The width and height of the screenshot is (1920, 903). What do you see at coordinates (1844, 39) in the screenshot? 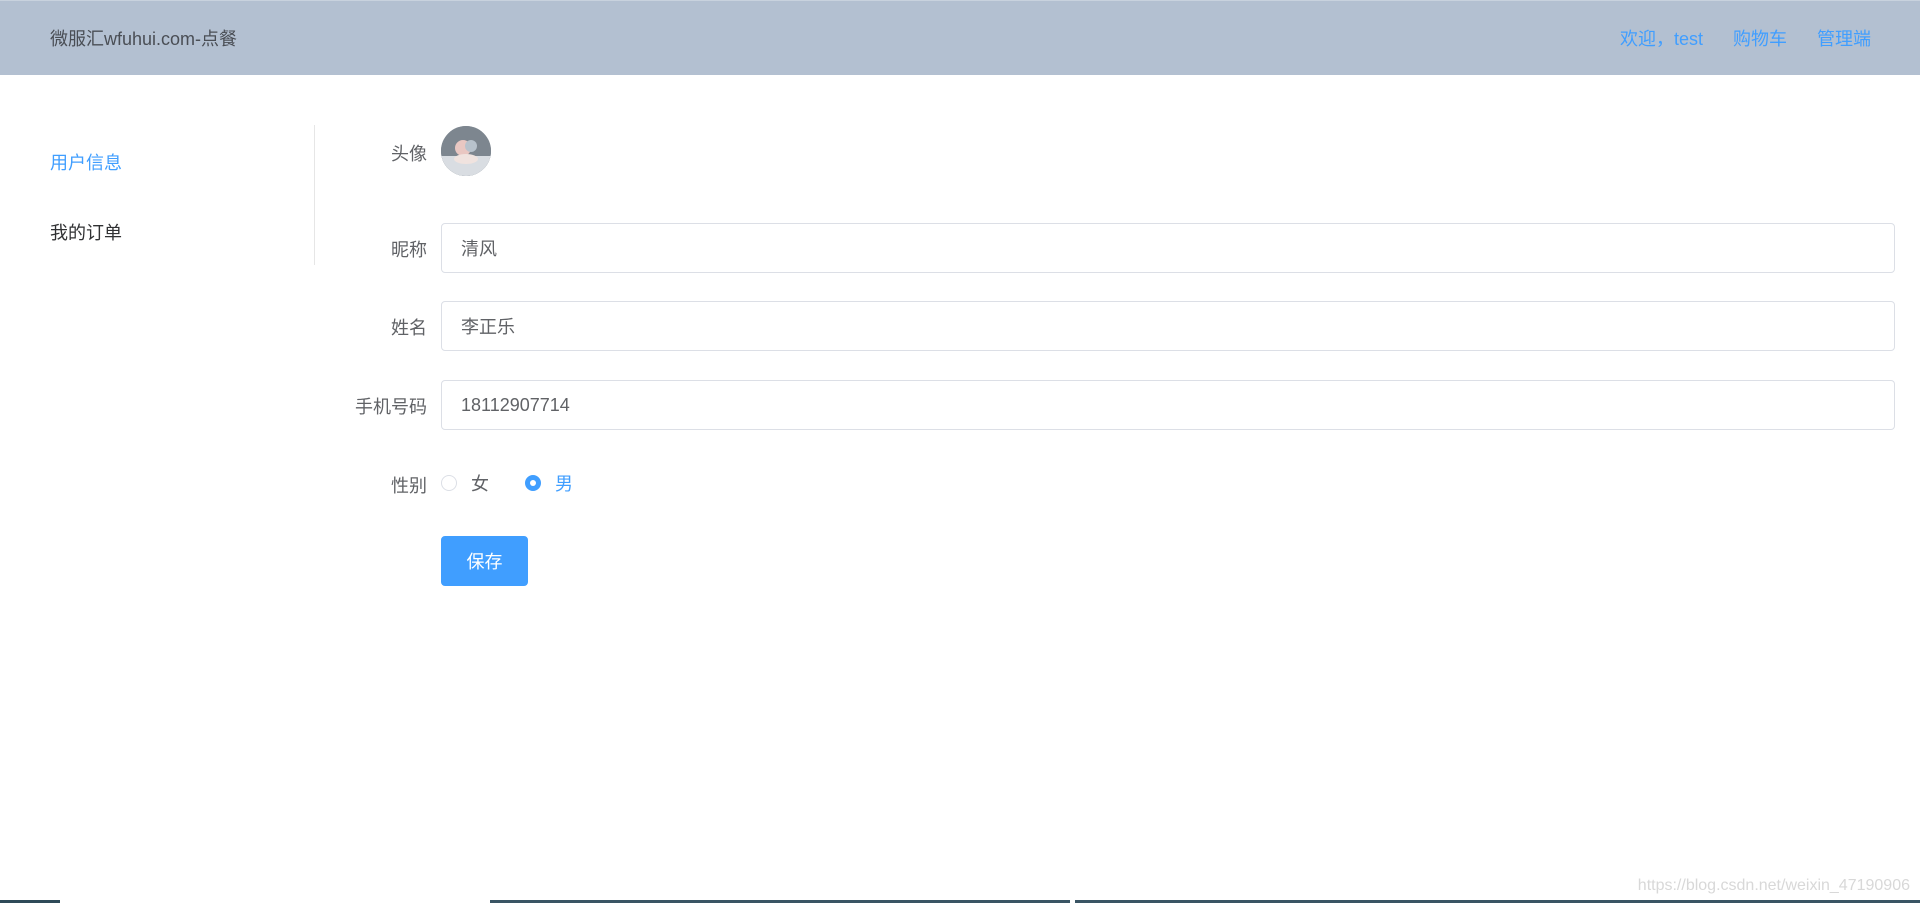
I see `admin-link: 管理端` at bounding box center [1844, 39].